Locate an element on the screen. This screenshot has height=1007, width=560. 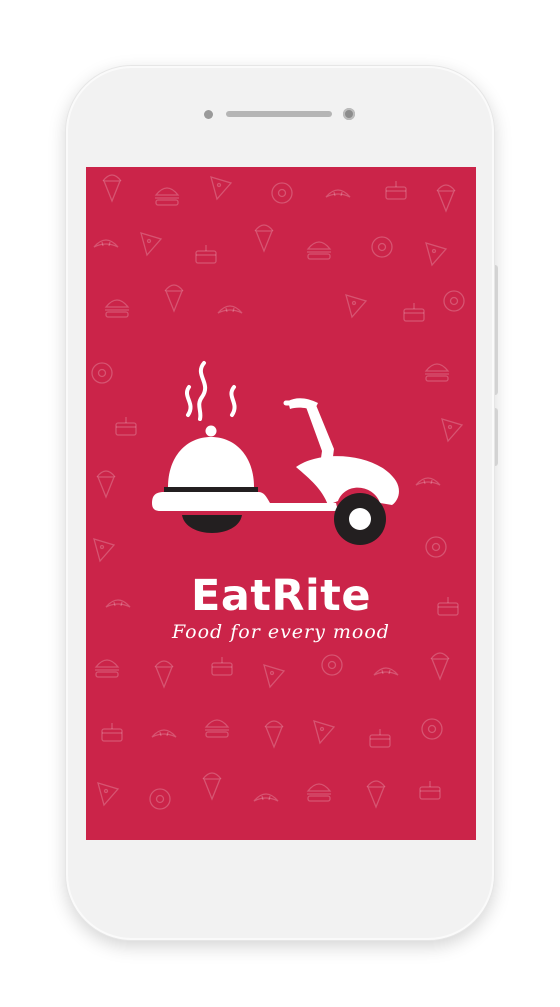
tagline: Food for every mood is located at coordinates (281, 632).